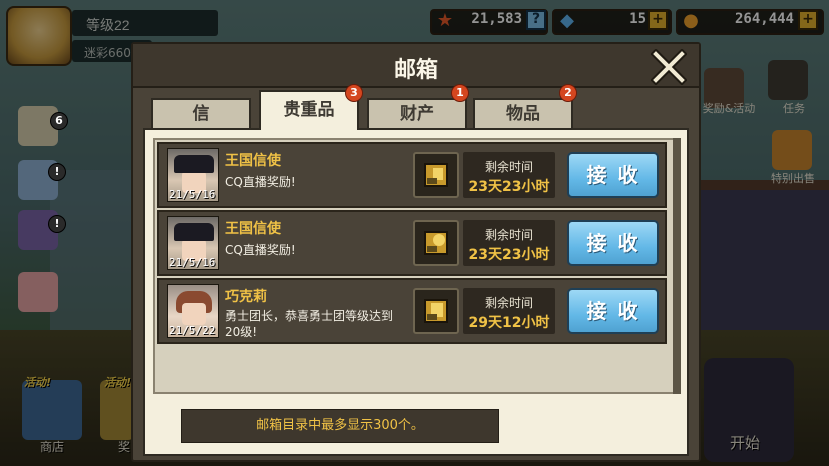 The width and height of the screenshot is (829, 466). I want to click on close-button, so click(669, 67).